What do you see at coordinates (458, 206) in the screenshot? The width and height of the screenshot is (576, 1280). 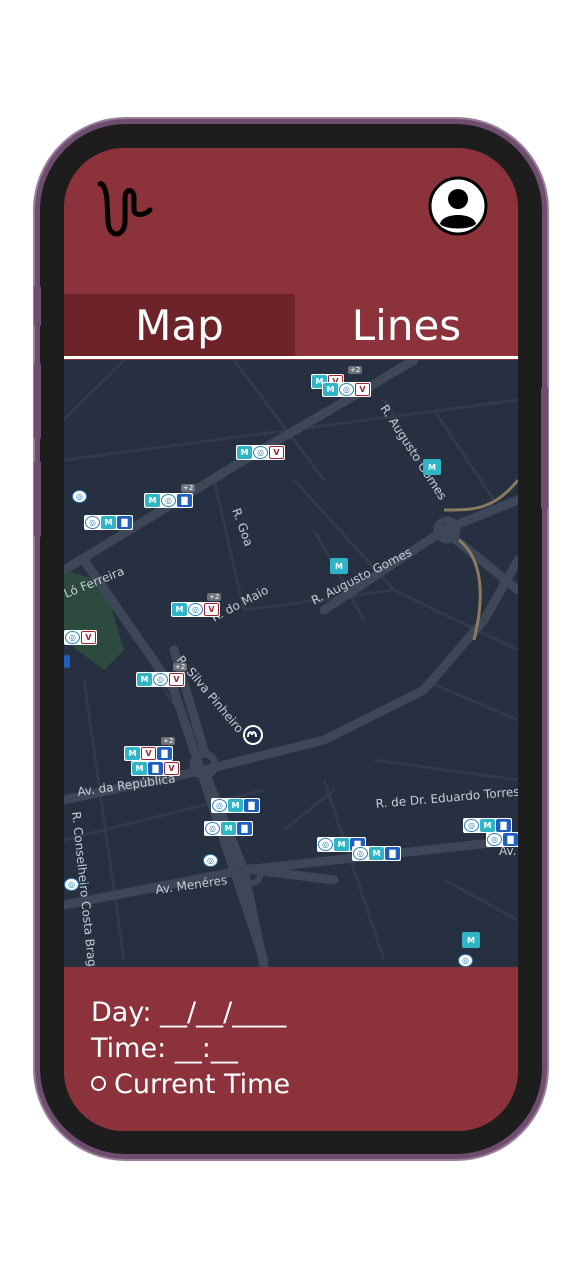 I see `user-avatar-icon` at bounding box center [458, 206].